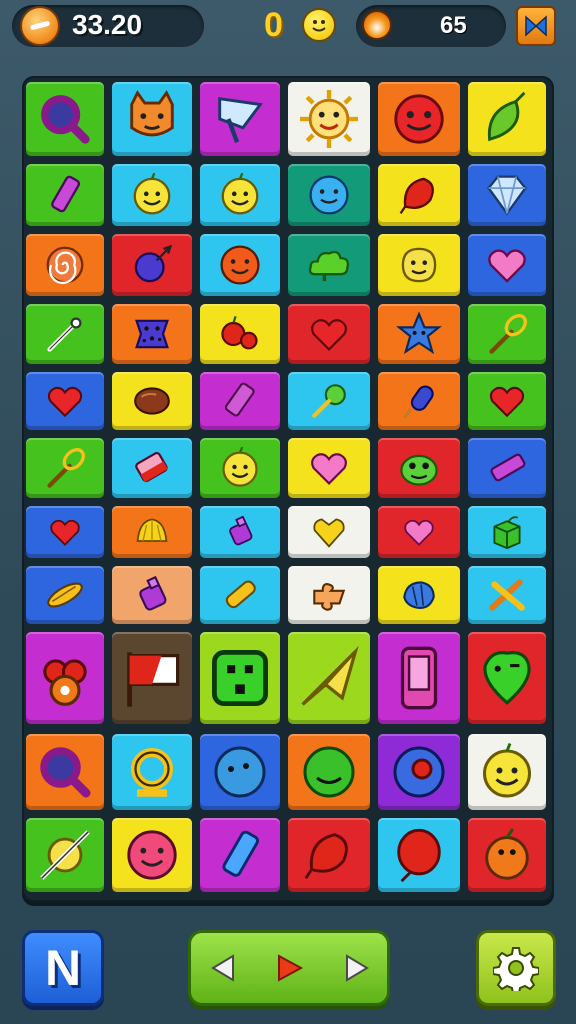 This screenshot has width=576, height=1024. What do you see at coordinates (65, 772) in the screenshot?
I see `tile-r9-c0` at bounding box center [65, 772].